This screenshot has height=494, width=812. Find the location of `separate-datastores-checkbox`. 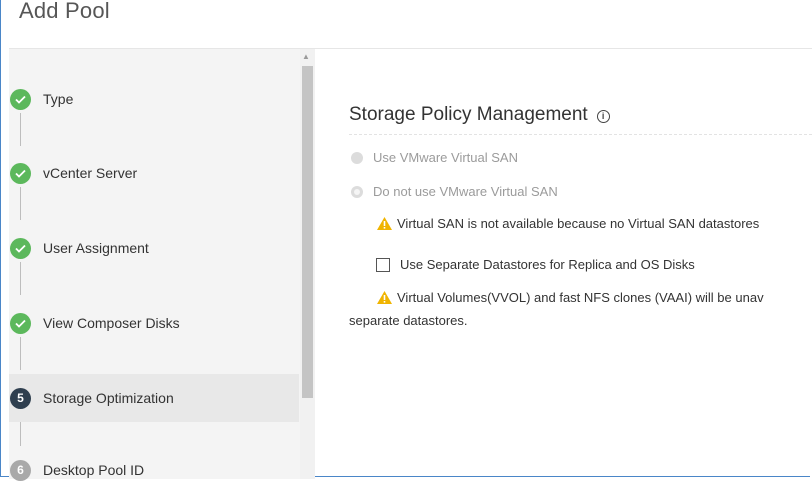

separate-datastores-checkbox is located at coordinates (383, 264).